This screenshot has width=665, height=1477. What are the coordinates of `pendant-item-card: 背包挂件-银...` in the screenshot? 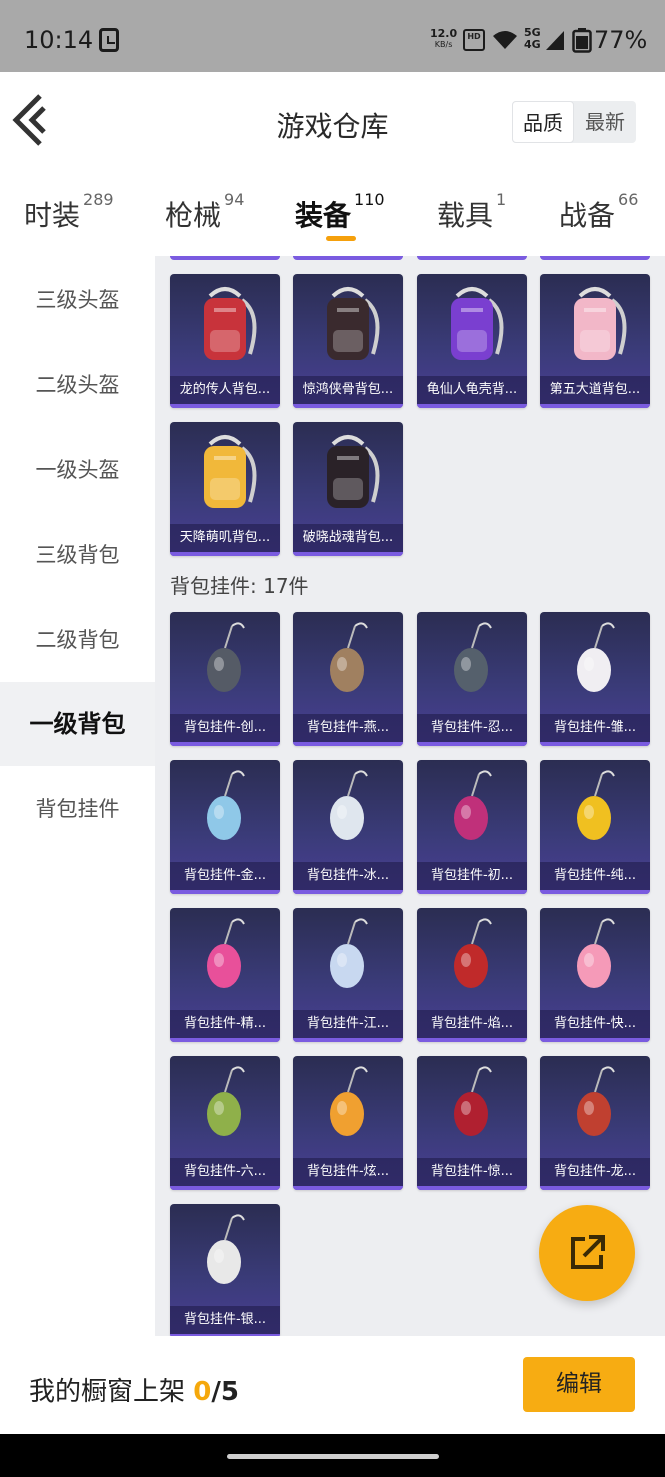 It's located at (225, 1270).